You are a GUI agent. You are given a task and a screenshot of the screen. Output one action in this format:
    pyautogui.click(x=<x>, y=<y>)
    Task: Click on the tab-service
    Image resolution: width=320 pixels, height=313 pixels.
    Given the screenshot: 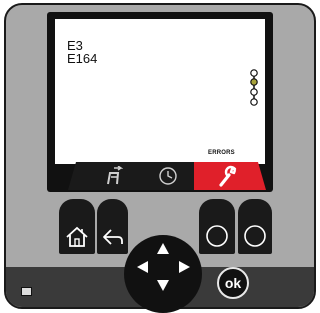 What is the action you would take?
    pyautogui.click(x=114, y=176)
    